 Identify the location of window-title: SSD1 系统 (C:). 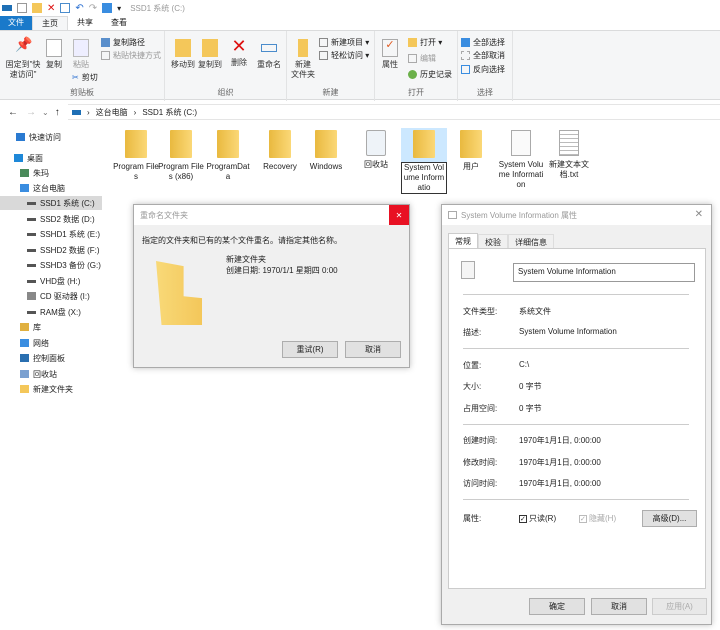
(157, 8).